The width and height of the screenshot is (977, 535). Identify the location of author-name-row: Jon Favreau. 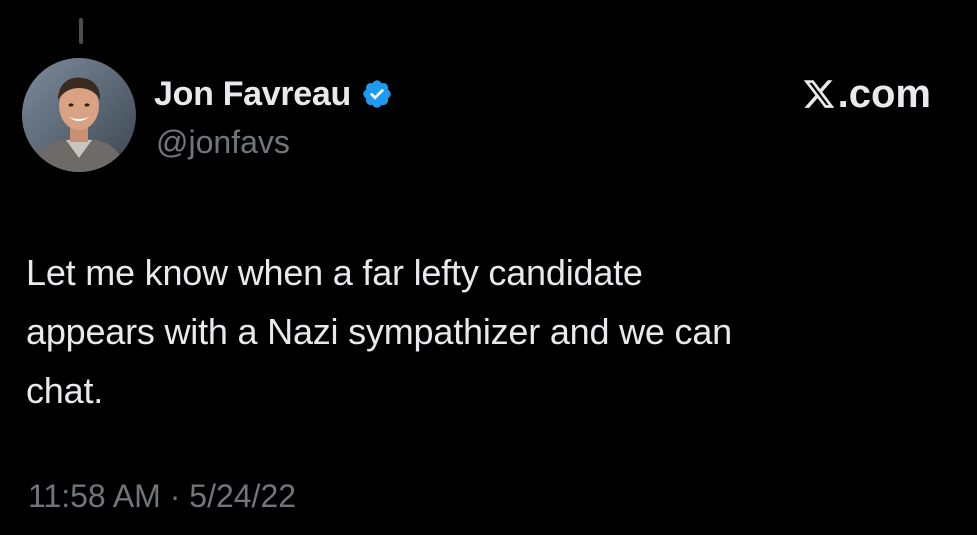
(273, 94).